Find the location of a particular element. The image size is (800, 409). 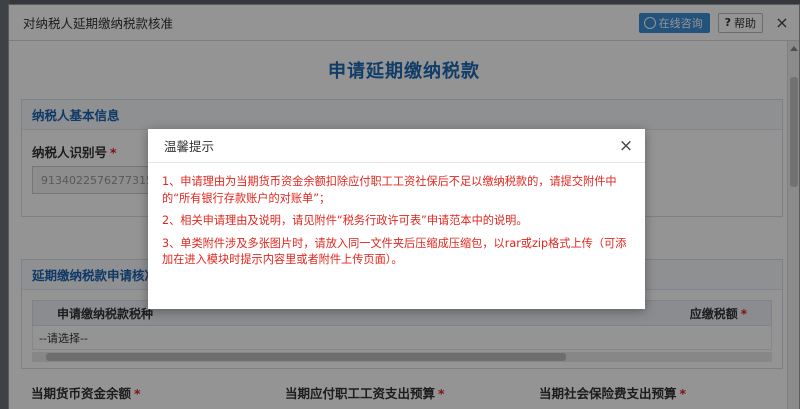

dialog-header: 温馨提示 × is located at coordinates (396, 146).